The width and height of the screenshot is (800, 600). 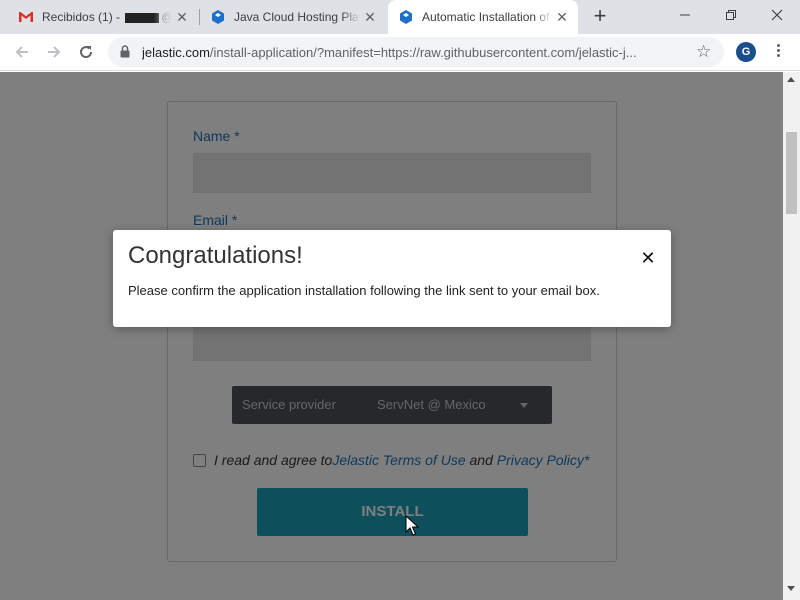 I want to click on redacted-text, so click(x=142, y=17).